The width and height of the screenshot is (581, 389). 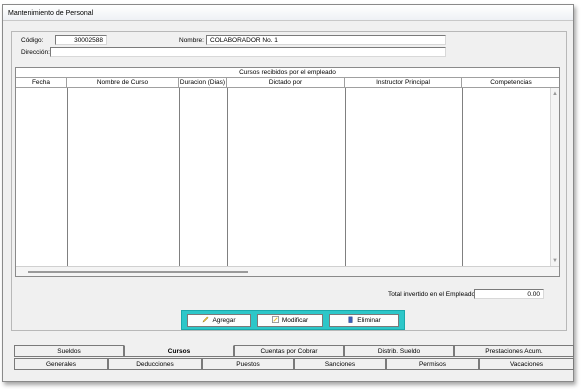 I want to click on nombre-label: Nombre:, so click(x=191, y=40).